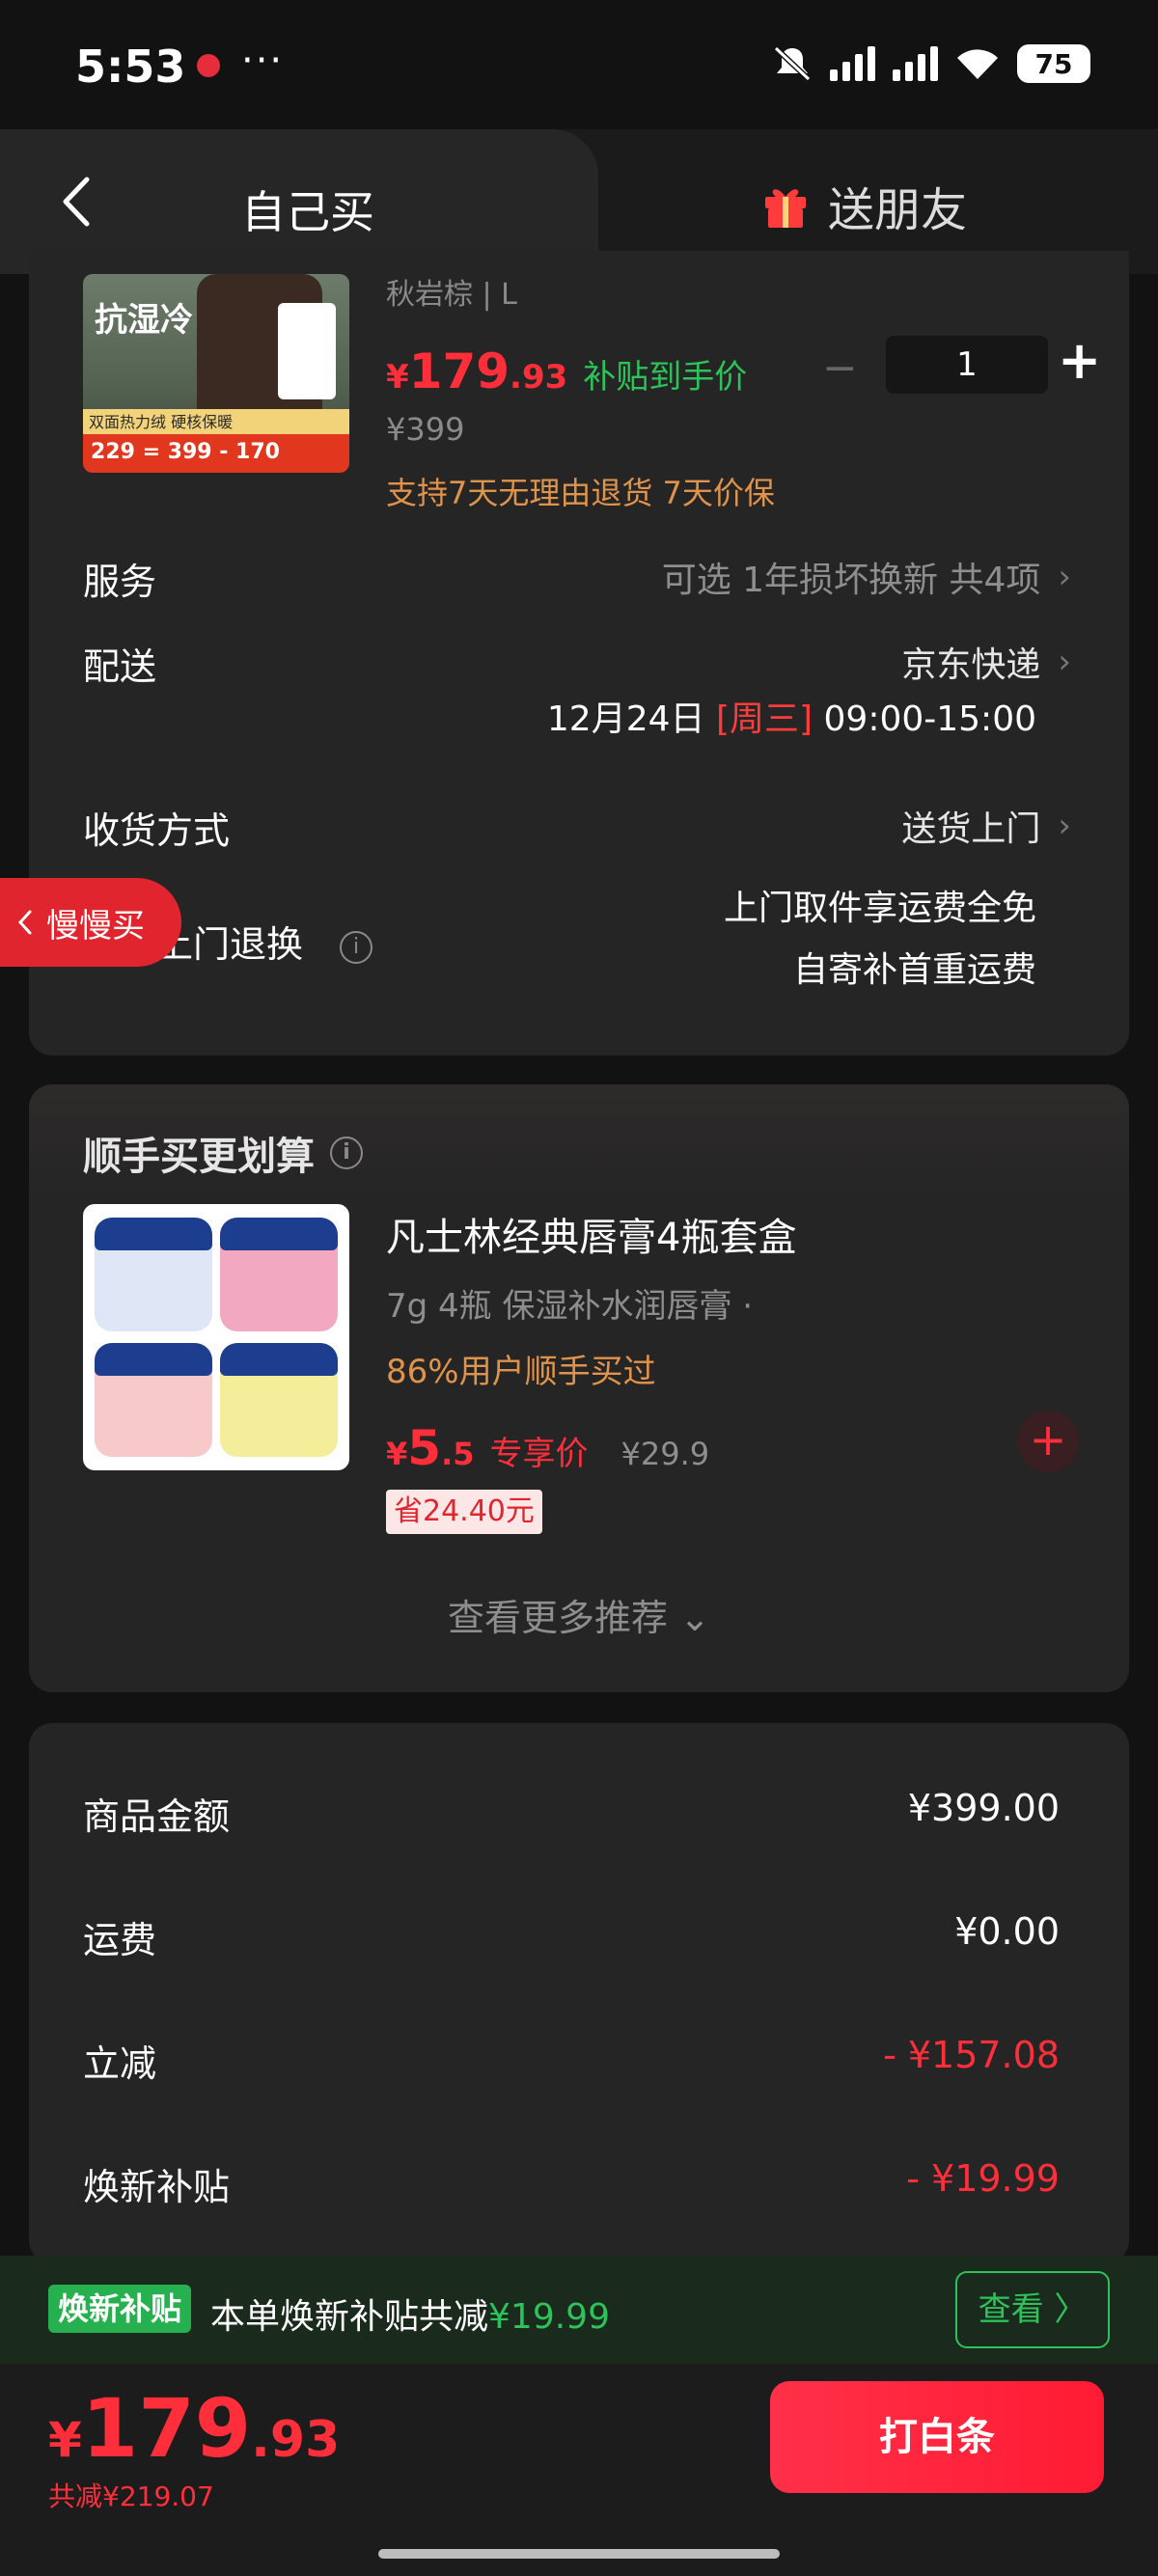 Image resolution: width=1158 pixels, height=2576 pixels. I want to click on free-return-details: 上门取件享运费全免 自寄补首重运费, so click(880, 939).